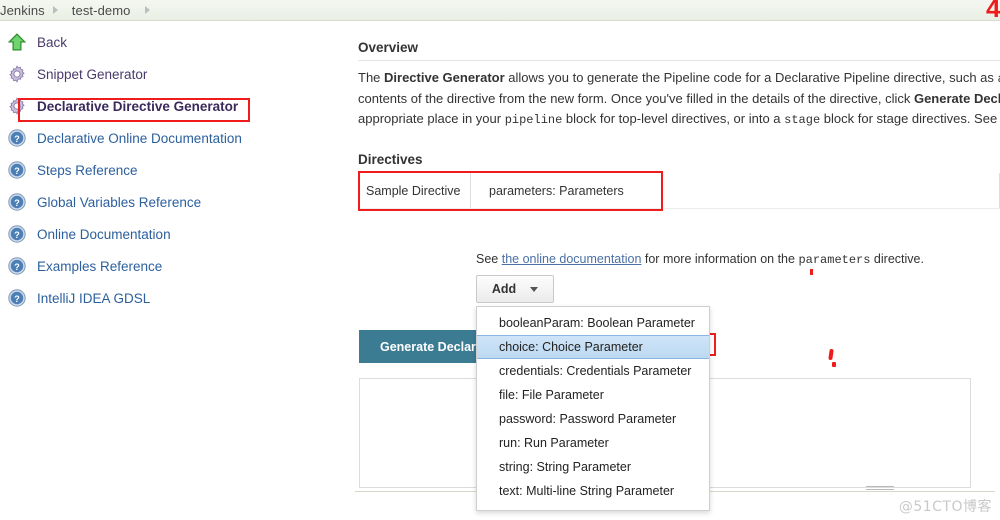 The image size is (1000, 520). I want to click on sidebar-item-label: Back, so click(52, 42).